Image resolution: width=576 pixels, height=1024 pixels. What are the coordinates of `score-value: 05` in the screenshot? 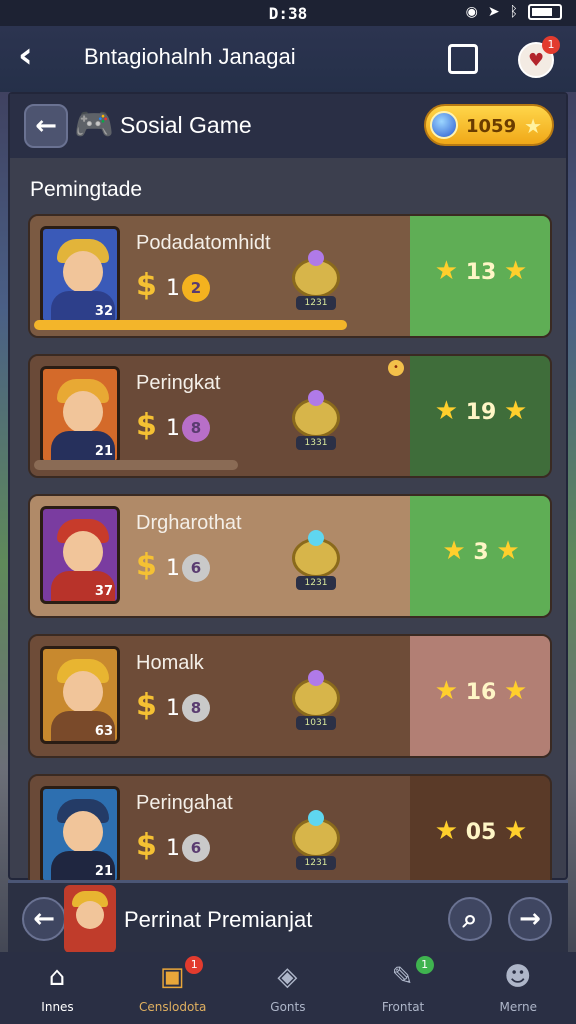 It's located at (481, 832).